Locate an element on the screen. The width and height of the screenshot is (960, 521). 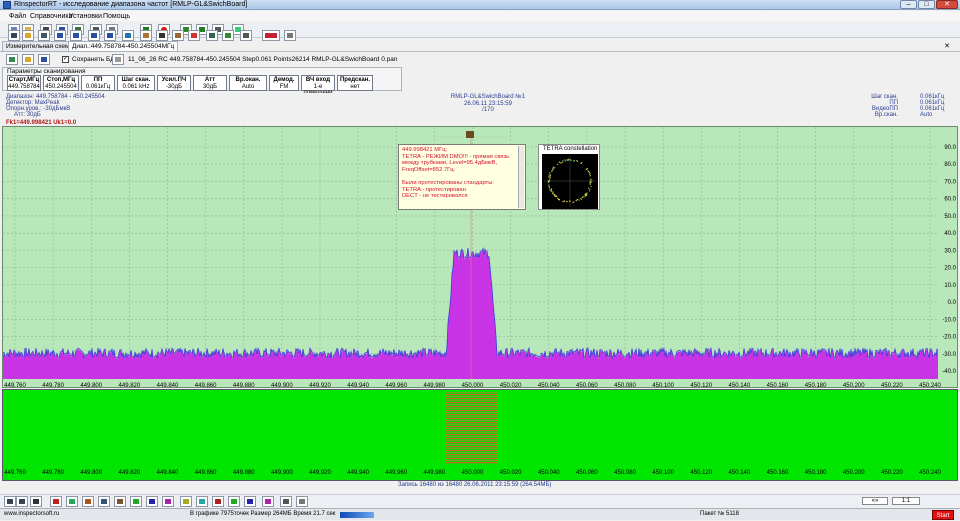
tab-range: Диап.:449.758784-450.245504МГц is located at coordinates (123, 46).